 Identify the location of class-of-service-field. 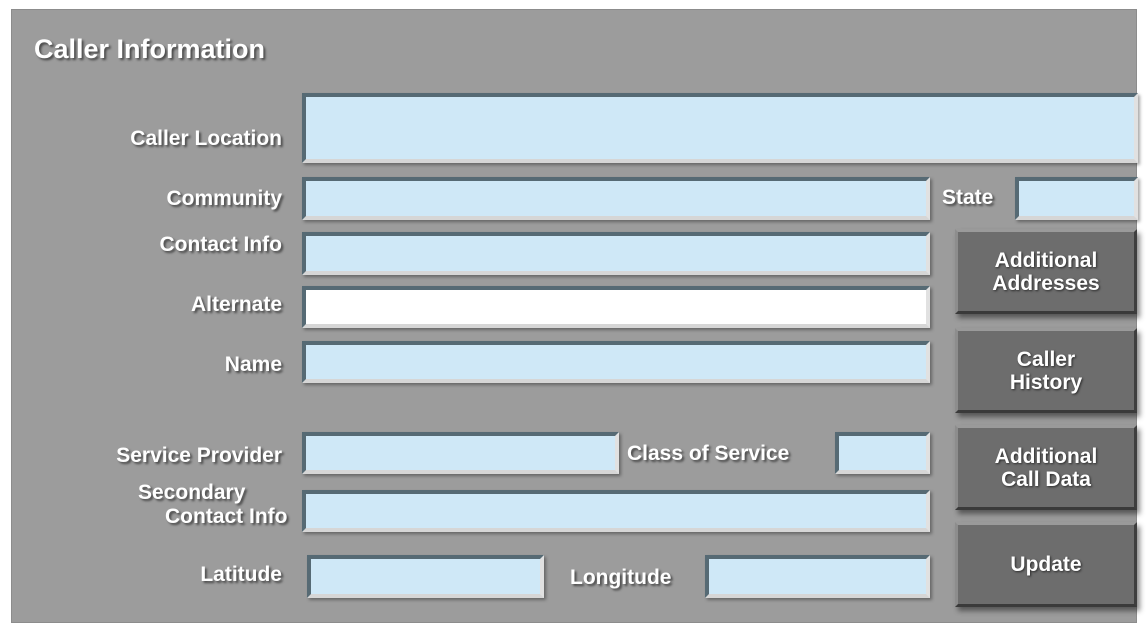
(882, 453).